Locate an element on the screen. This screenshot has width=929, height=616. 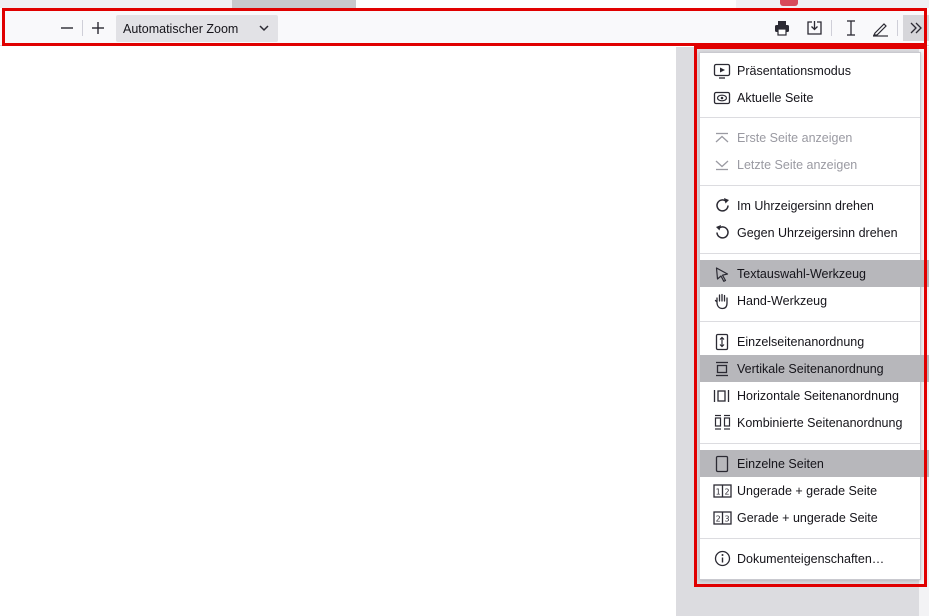
menu-item-rotate-counterclockwise: Gegen Uhrzeigersinn drehen is located at coordinates (814, 232).